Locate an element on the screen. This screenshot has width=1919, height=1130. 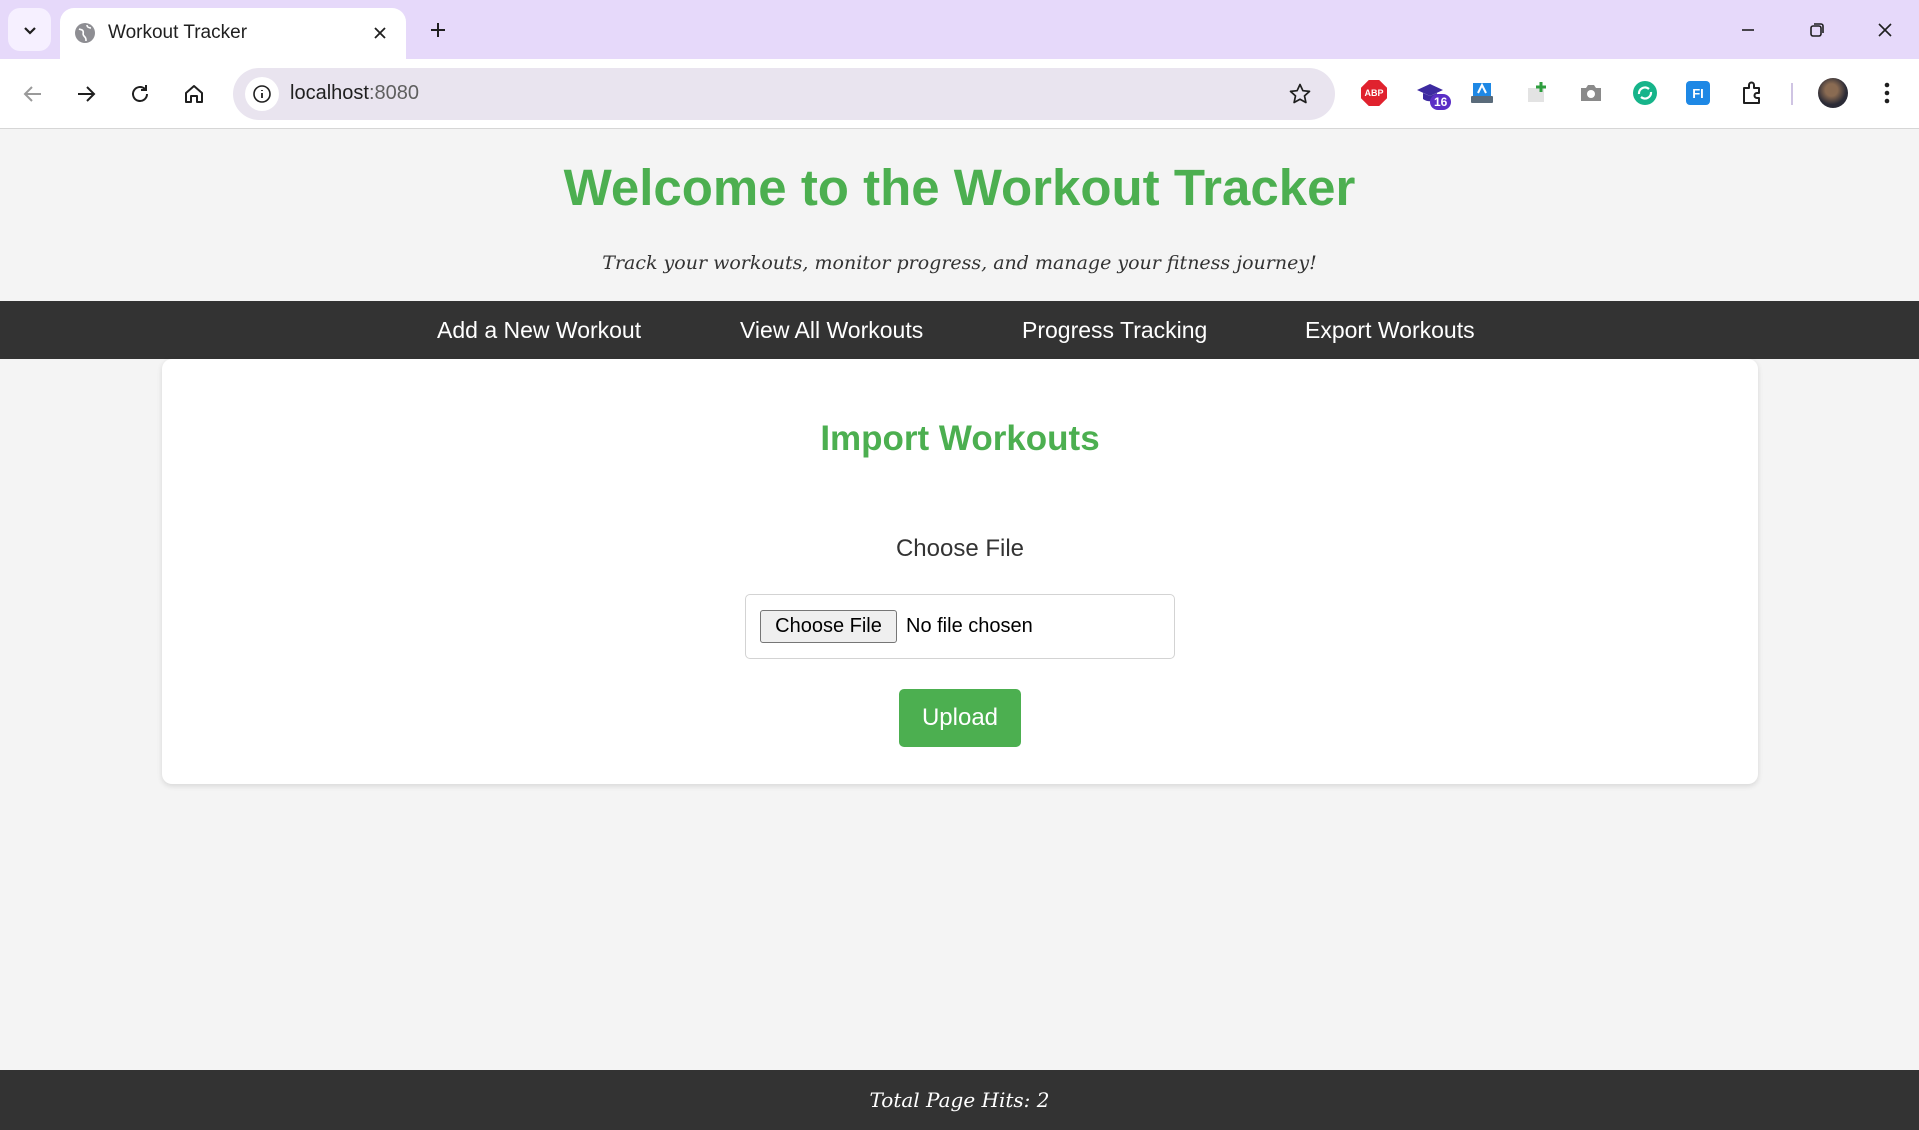
avatar is located at coordinates (1833, 93).